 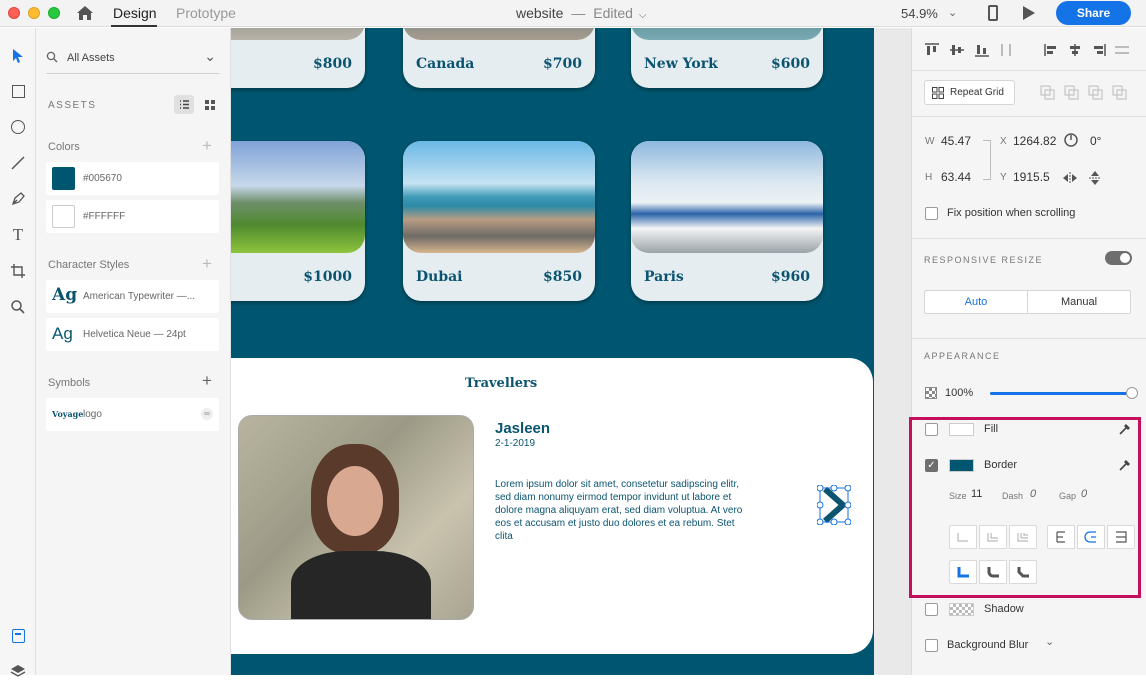 What do you see at coordinates (540, 13) in the screenshot?
I see `document-name: website` at bounding box center [540, 13].